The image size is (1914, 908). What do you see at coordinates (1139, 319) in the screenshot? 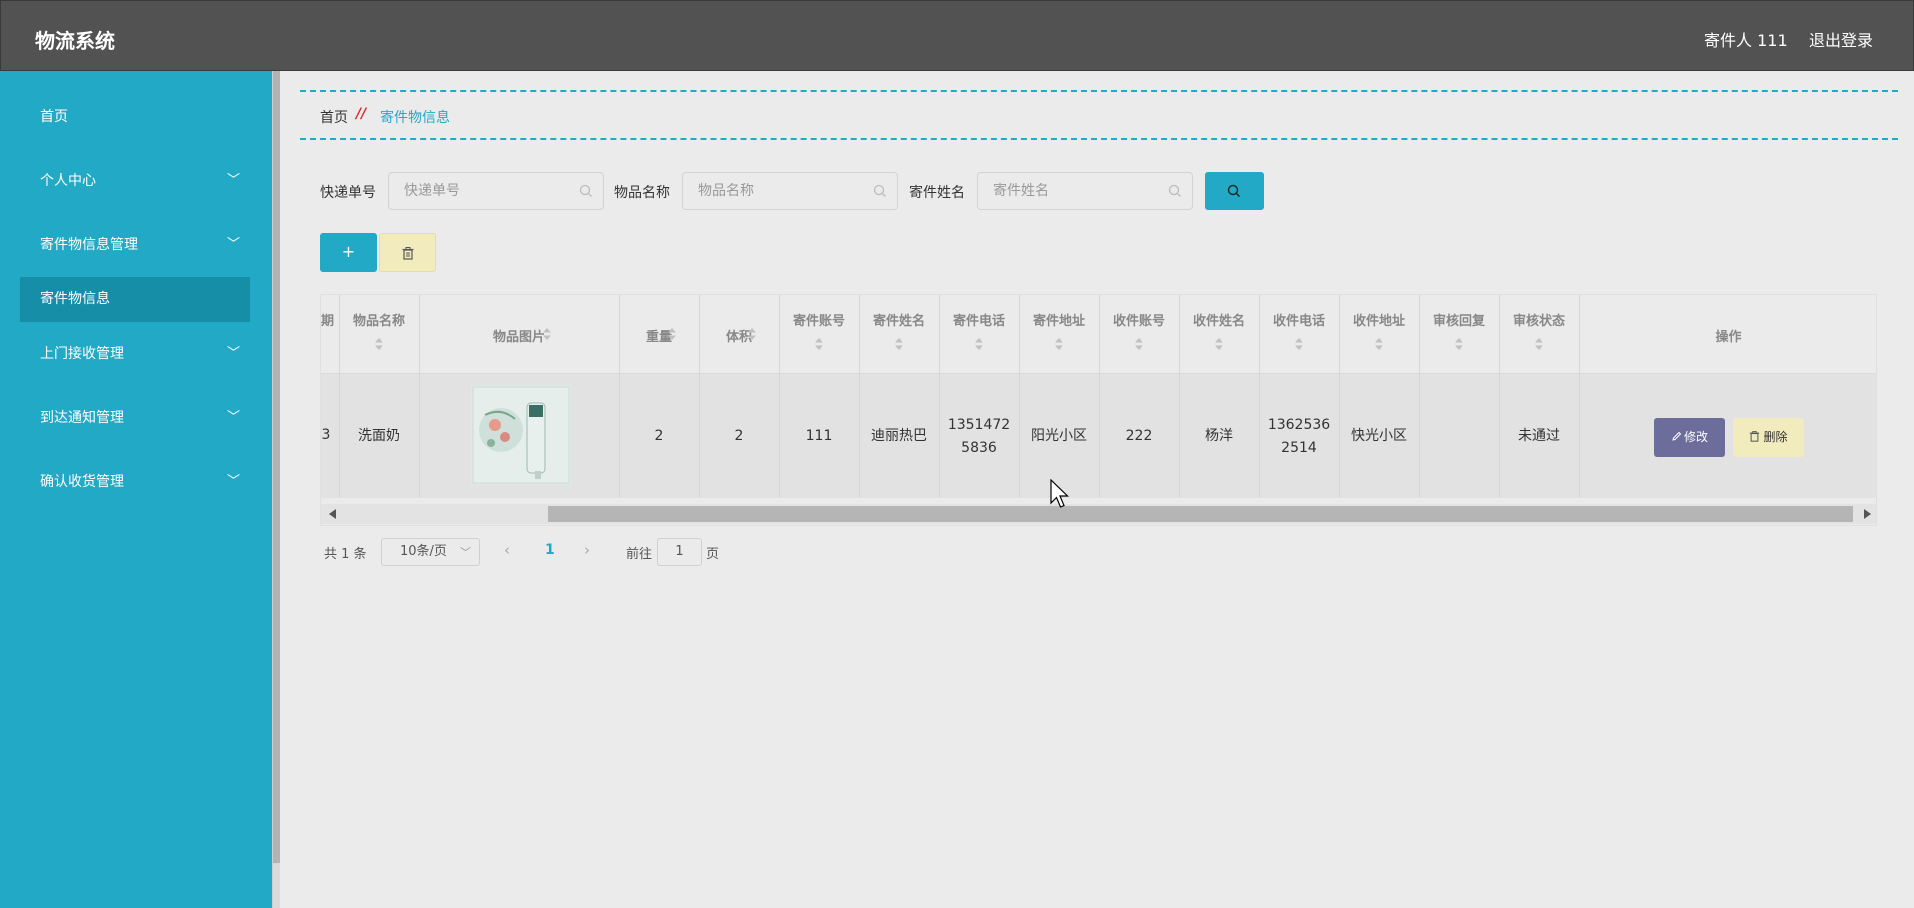
I see `column-header-receiver-account: 收件账号` at bounding box center [1139, 319].